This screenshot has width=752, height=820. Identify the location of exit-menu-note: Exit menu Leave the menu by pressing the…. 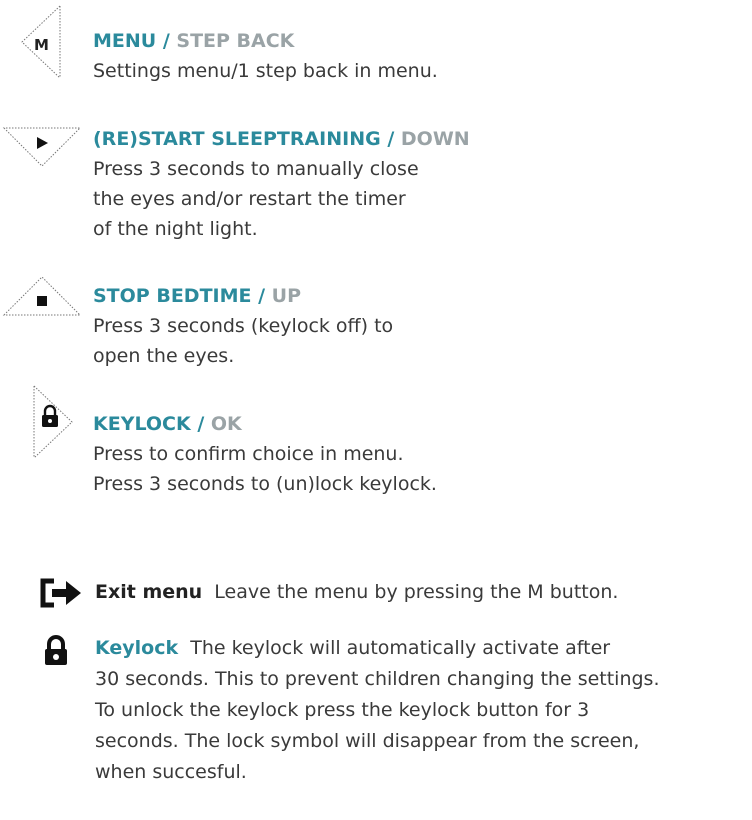
(356, 592).